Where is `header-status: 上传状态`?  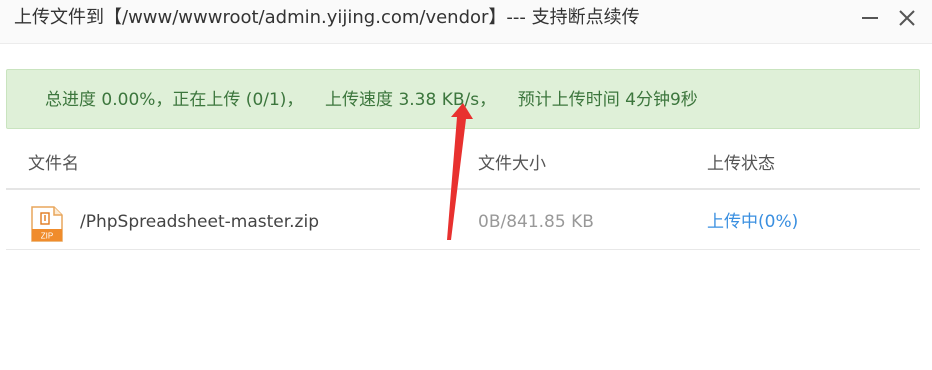 header-status: 上传状态 is located at coordinates (741, 164).